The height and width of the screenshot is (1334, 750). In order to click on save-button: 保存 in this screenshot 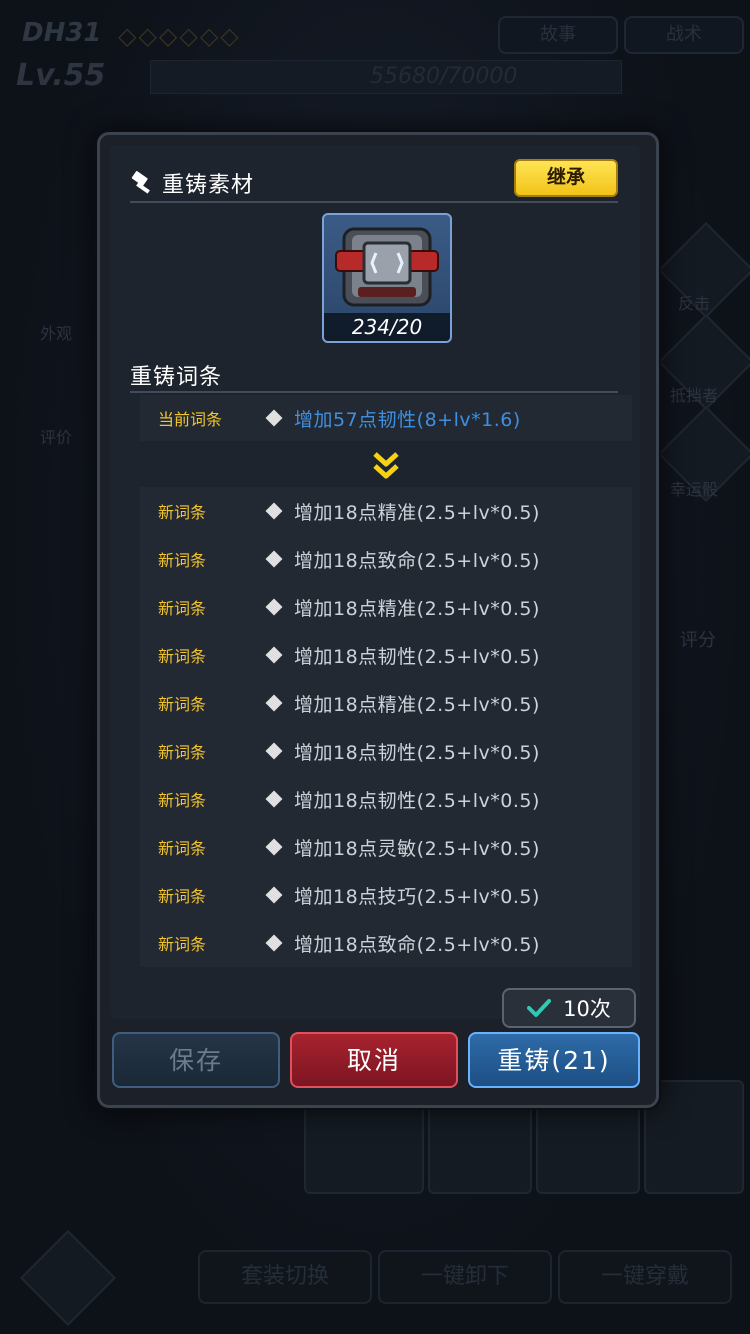, I will do `click(196, 1060)`.